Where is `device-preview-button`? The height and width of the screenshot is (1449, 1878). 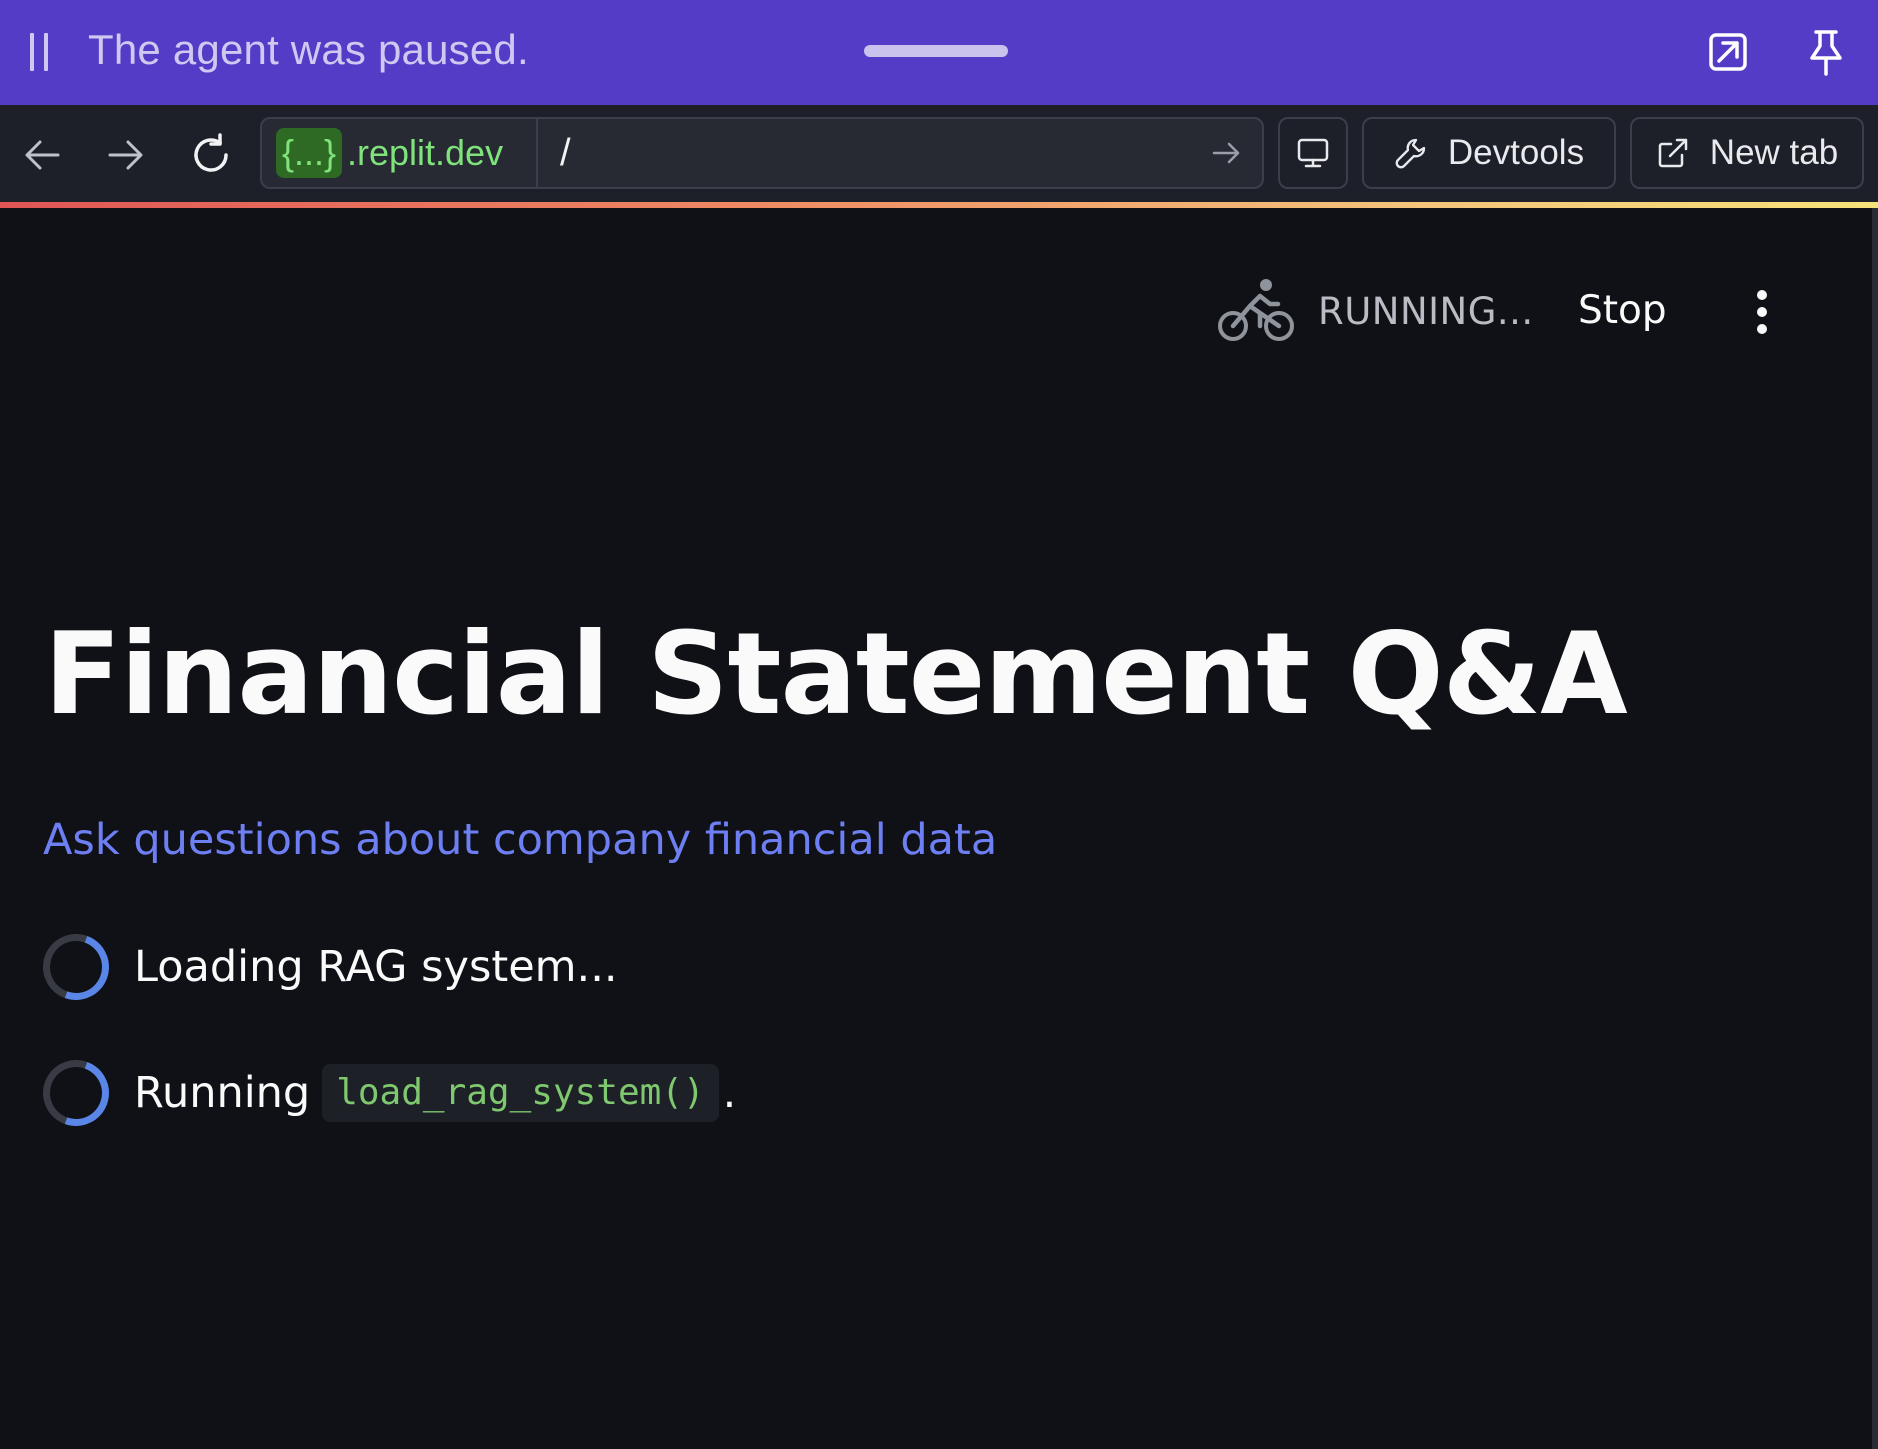 device-preview-button is located at coordinates (1313, 153).